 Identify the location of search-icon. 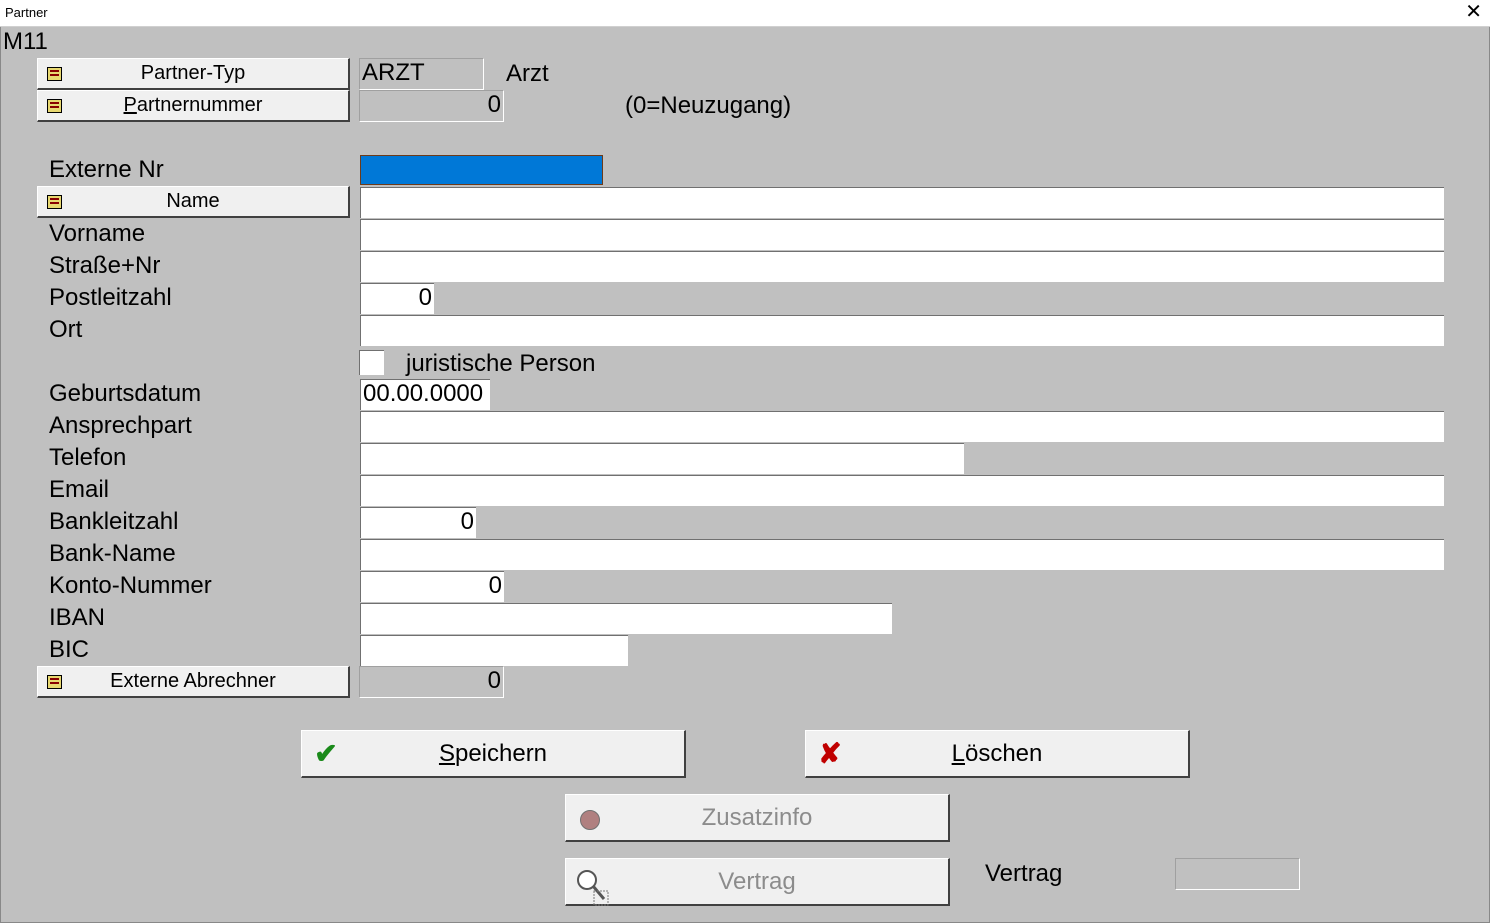
(591, 886).